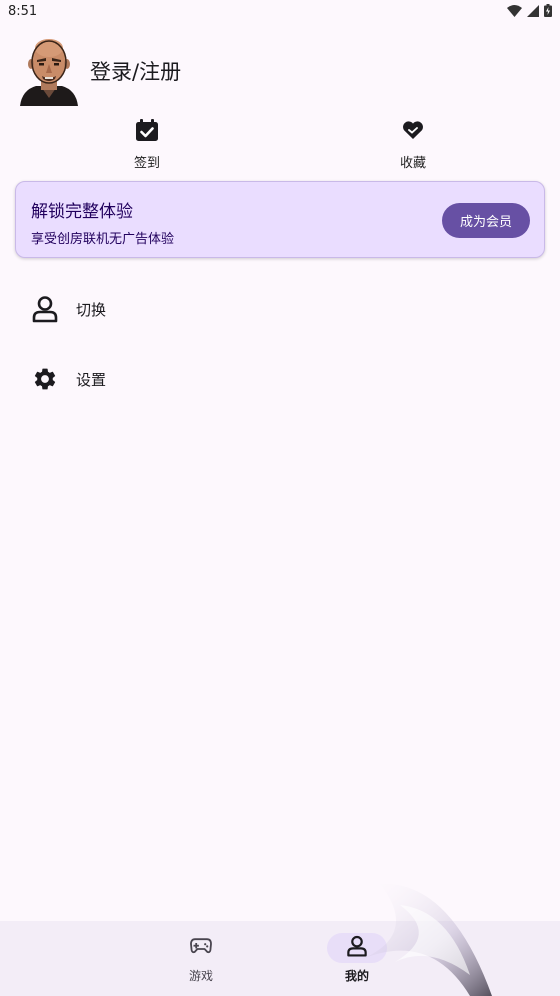 This screenshot has height=996, width=560. Describe the element at coordinates (280, 145) in the screenshot. I see `quick-actions: 签到 收藏` at that location.